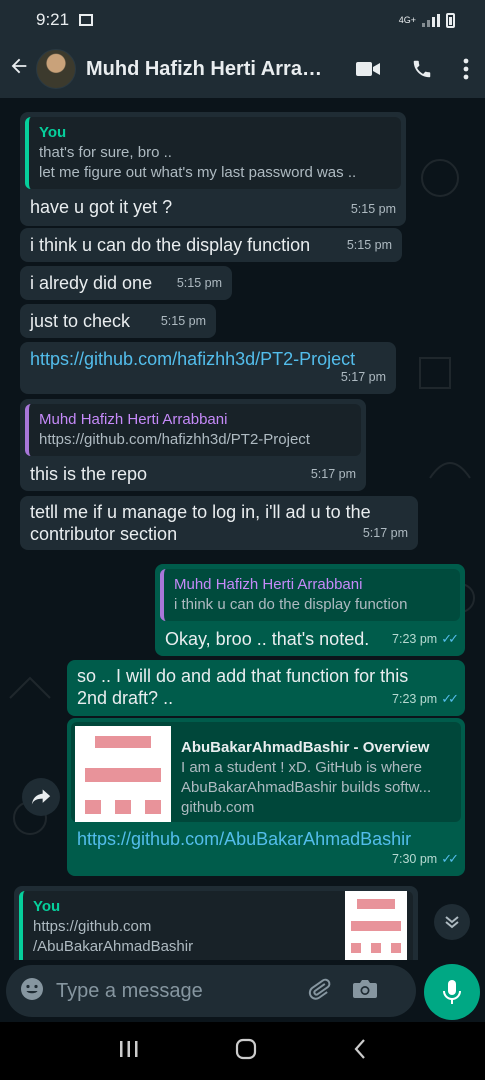  I want to click on signal-icon, so click(431, 20).